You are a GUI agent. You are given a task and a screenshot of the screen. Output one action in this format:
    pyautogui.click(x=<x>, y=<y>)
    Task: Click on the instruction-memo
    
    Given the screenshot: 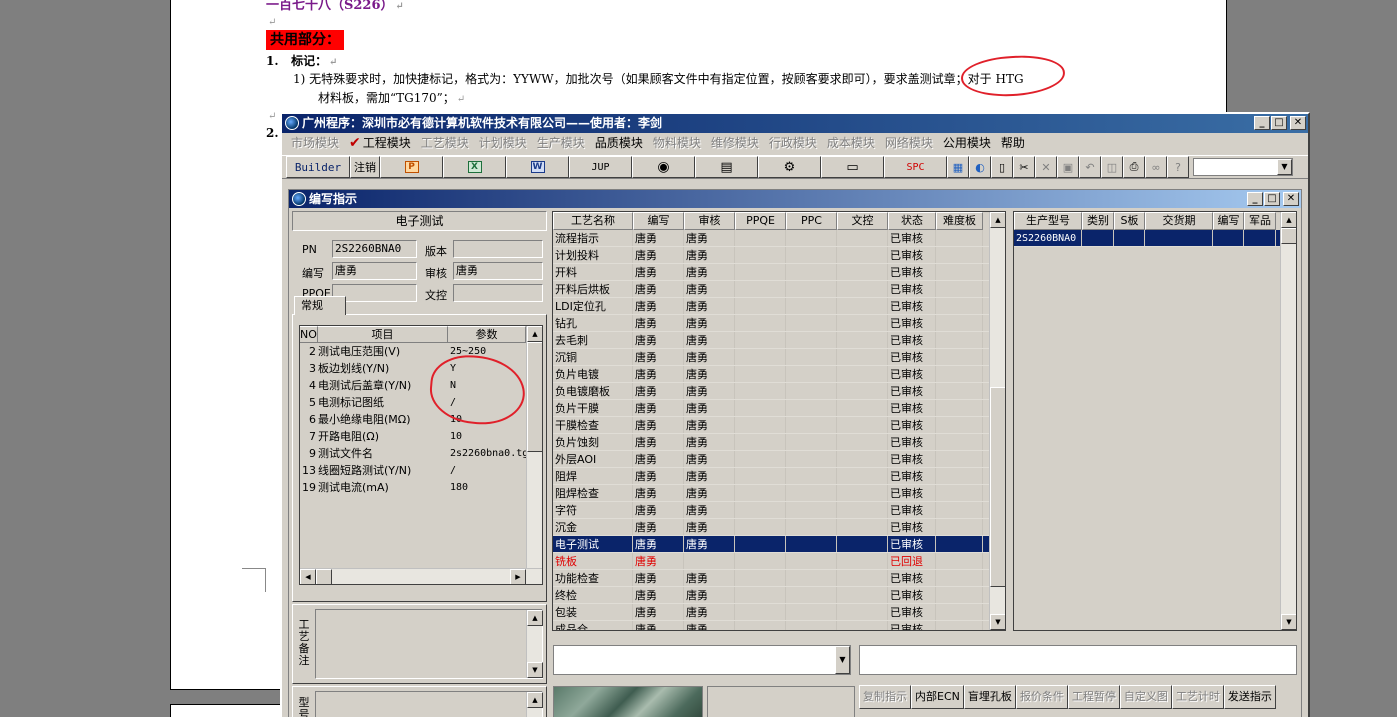 What is the action you would take?
    pyautogui.click(x=1078, y=660)
    